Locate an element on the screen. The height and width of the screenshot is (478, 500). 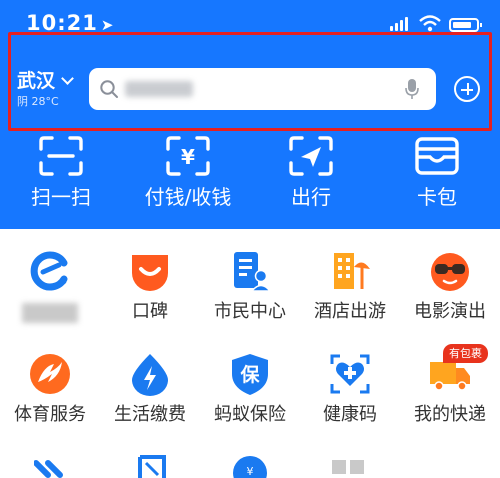
city-name: 武汉 is located at coordinates (36, 81).